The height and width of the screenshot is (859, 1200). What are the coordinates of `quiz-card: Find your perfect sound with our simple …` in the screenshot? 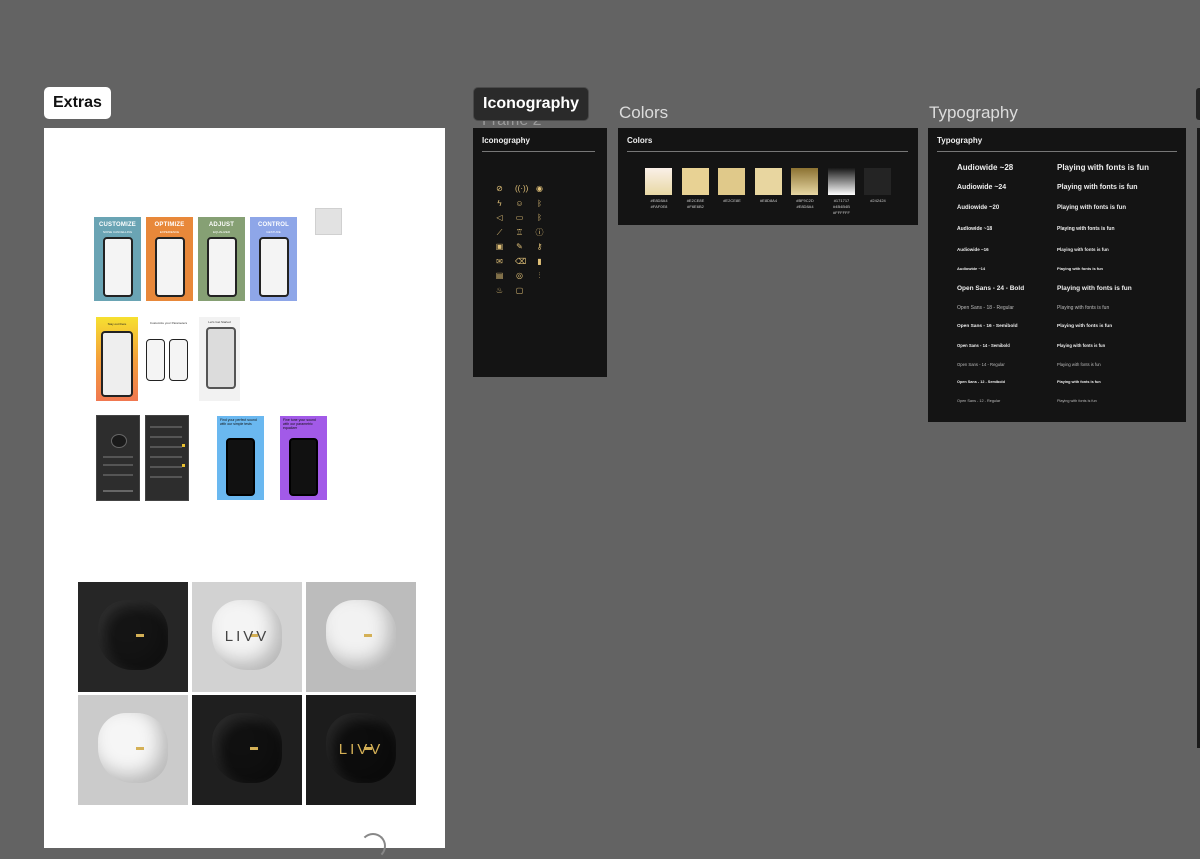 It's located at (240, 458).